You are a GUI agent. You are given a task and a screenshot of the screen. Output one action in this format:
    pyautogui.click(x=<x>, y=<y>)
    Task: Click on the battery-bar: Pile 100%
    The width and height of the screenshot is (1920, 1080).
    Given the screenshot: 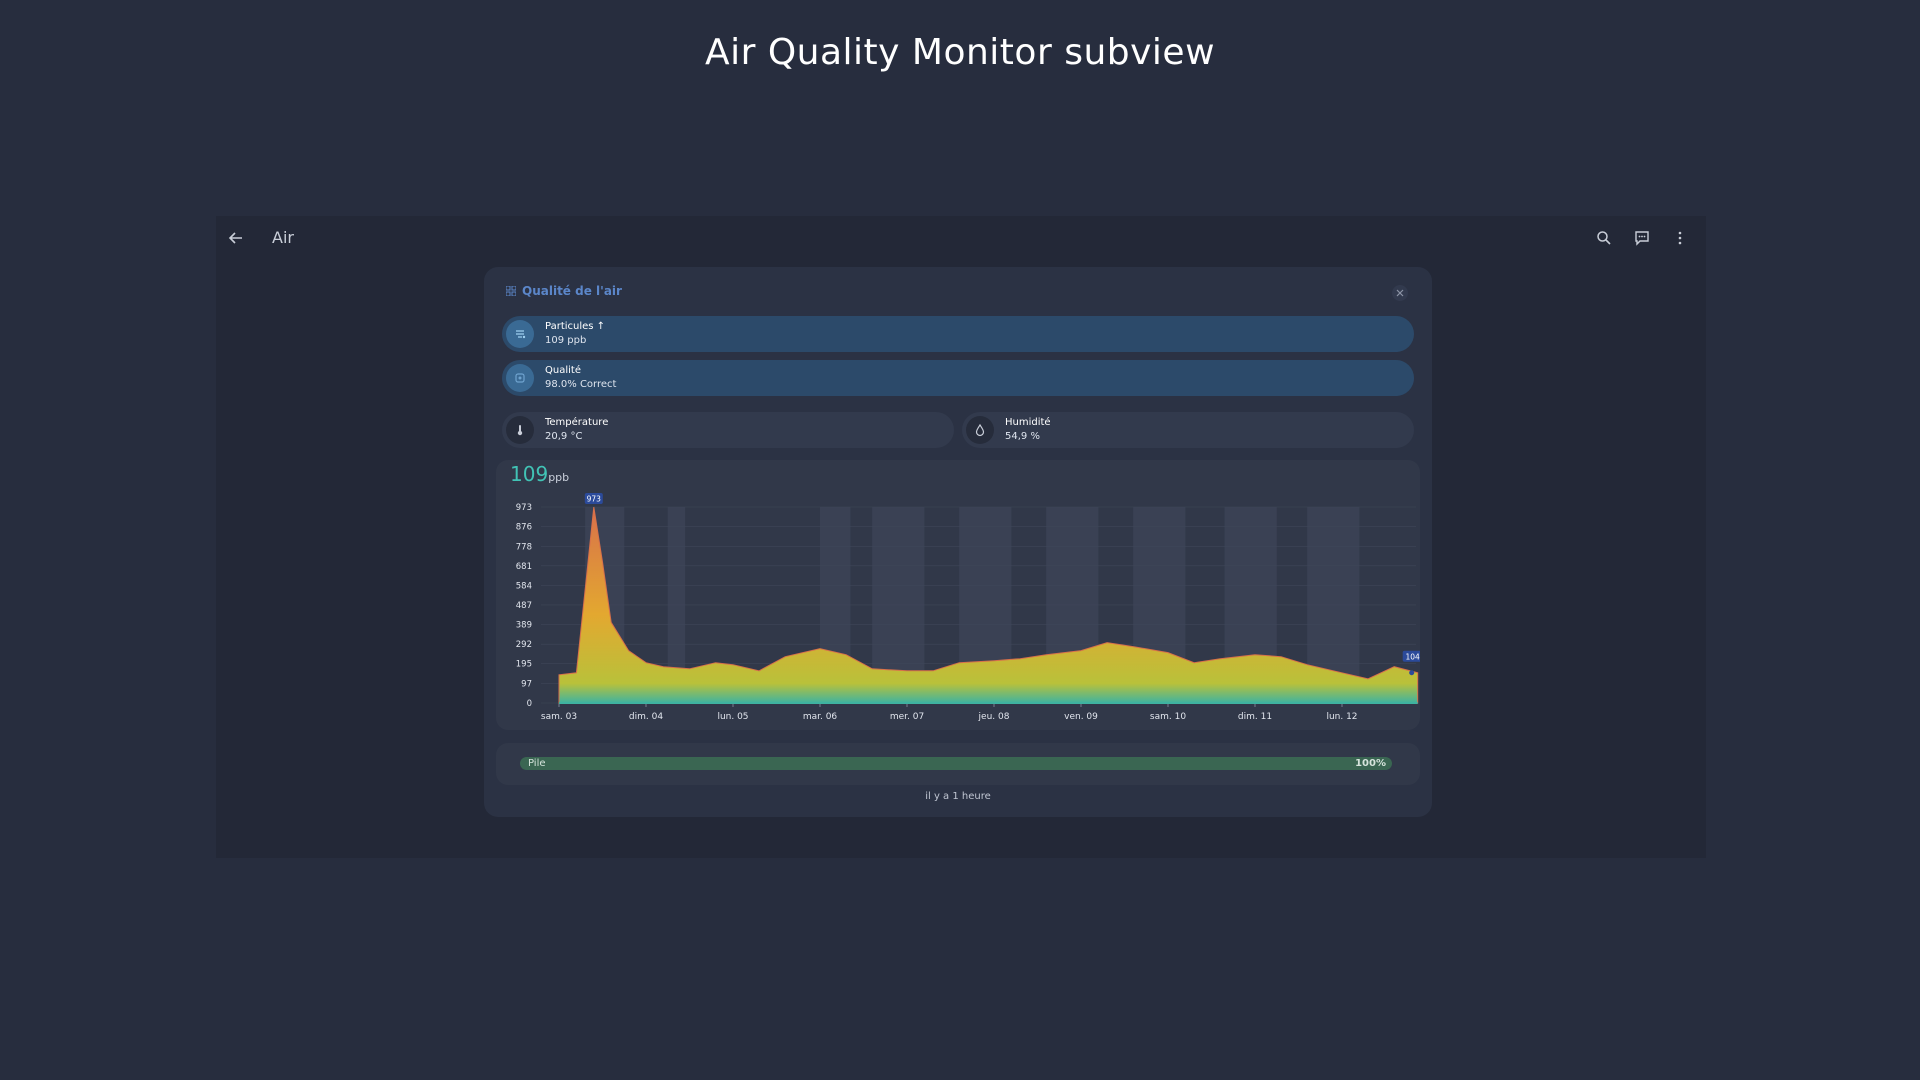 What is the action you would take?
    pyautogui.click(x=956, y=763)
    